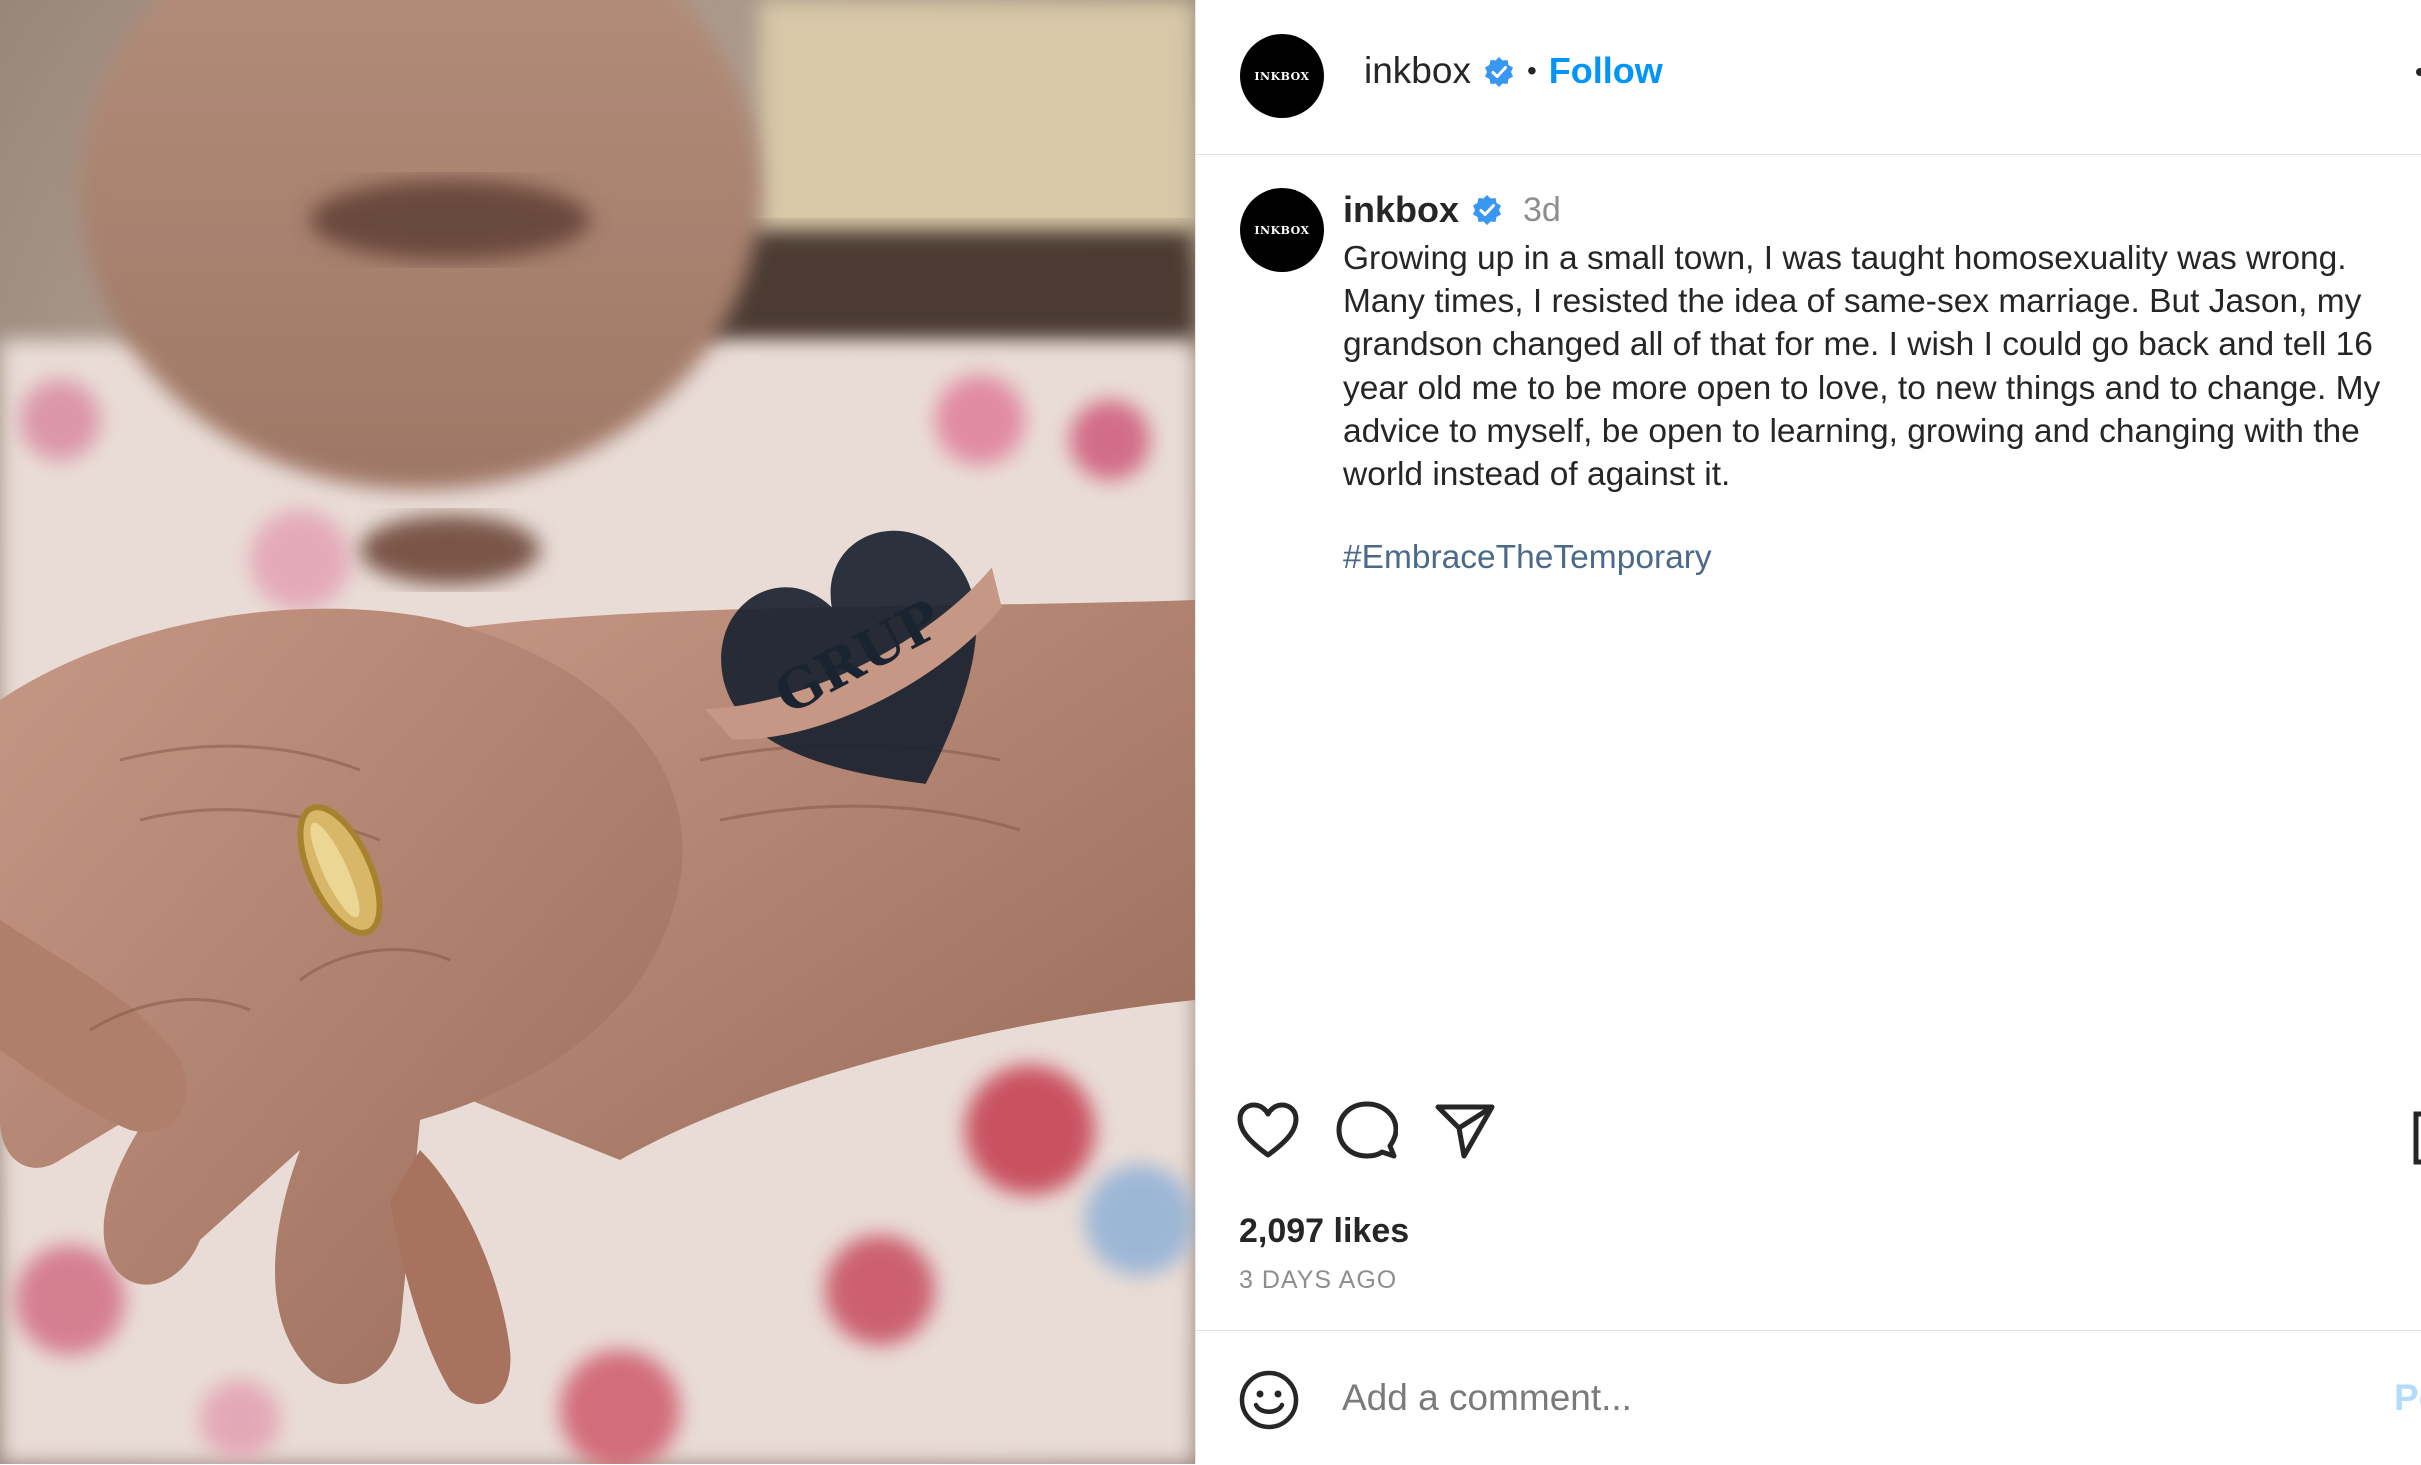 This screenshot has height=1465, width=2421. Describe the element at coordinates (1527, 558) in the screenshot. I see `hashtag-link: #EmbraceTheTemporary` at that location.